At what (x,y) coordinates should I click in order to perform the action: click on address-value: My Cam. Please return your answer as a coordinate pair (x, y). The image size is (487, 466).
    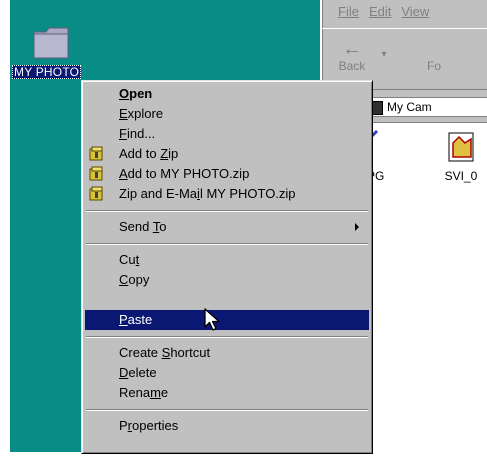
    Looking at the image, I should click on (409, 107).